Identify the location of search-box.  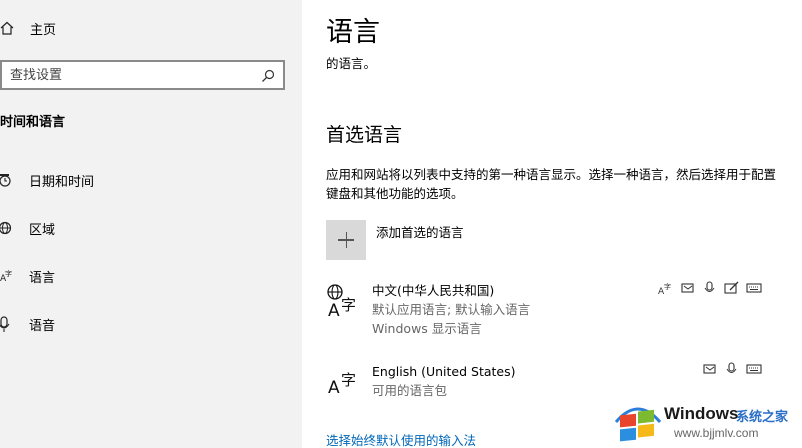
(142, 75).